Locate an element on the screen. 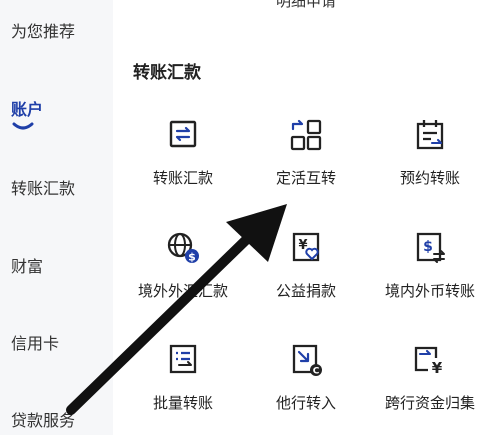  sidebar-item-credit-card: 信用卡 is located at coordinates (35, 342).